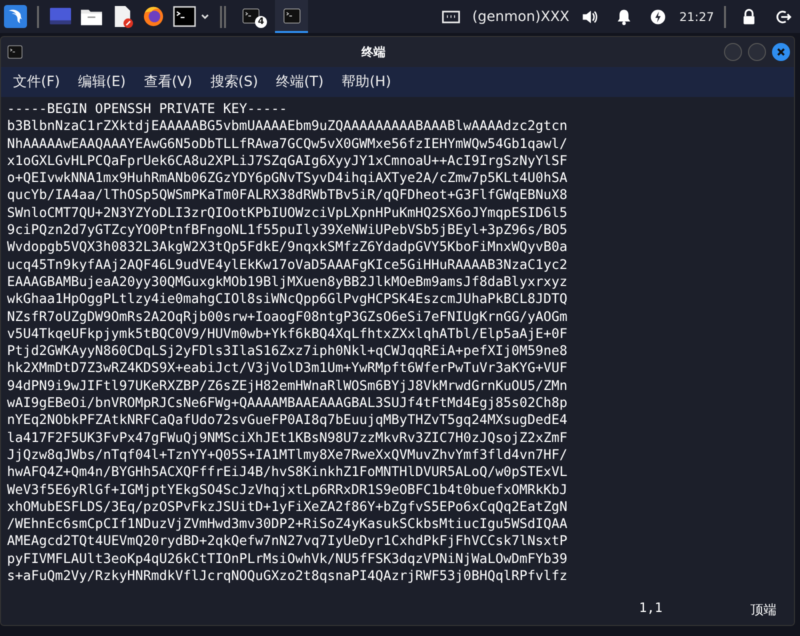 The image size is (800, 636). I want to click on menu-item: 搜索(S), so click(234, 82).